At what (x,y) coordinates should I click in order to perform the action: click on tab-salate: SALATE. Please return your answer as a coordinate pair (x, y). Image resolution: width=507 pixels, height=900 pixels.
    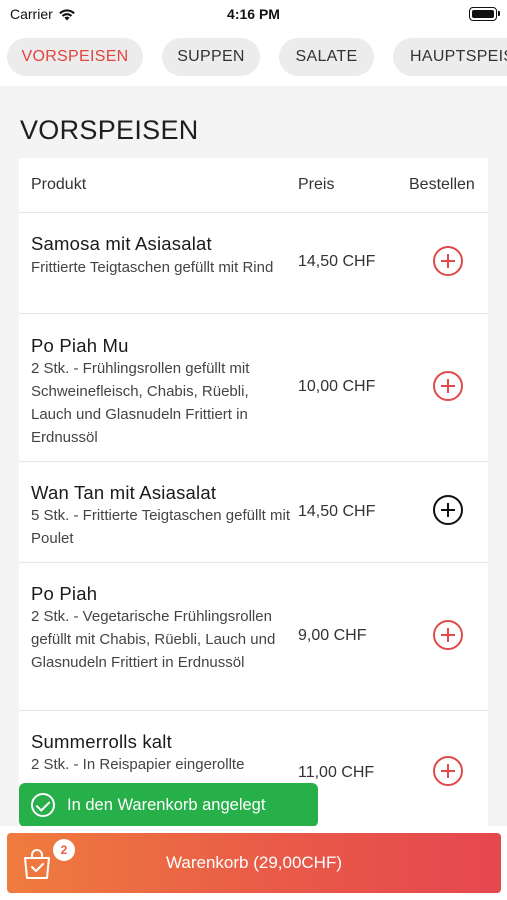
    Looking at the image, I should click on (326, 57).